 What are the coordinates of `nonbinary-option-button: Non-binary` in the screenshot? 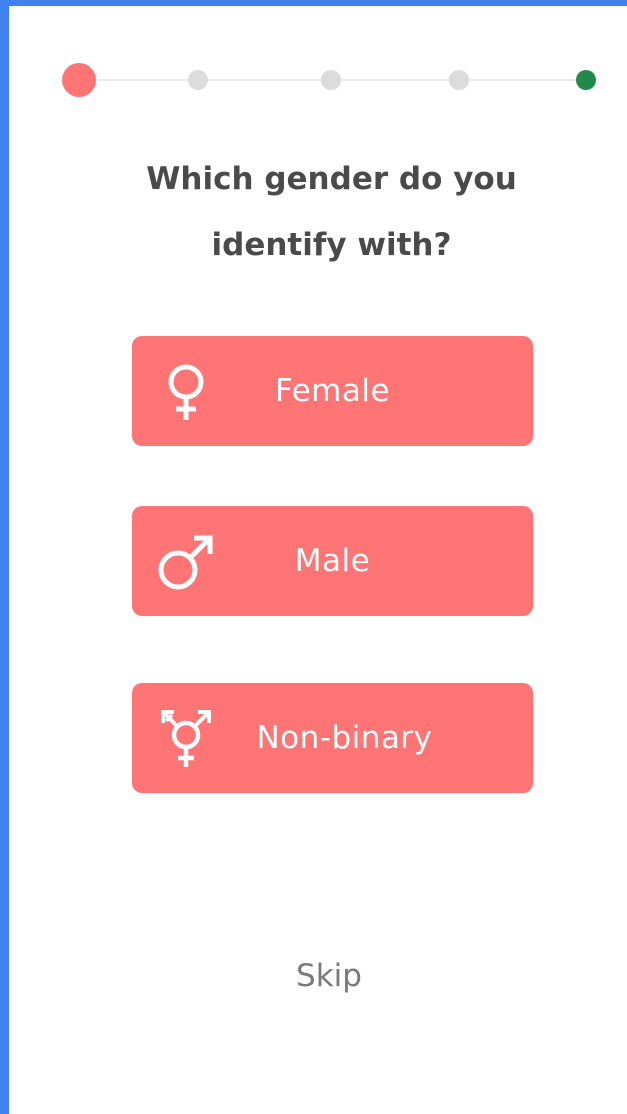 It's located at (332, 738).